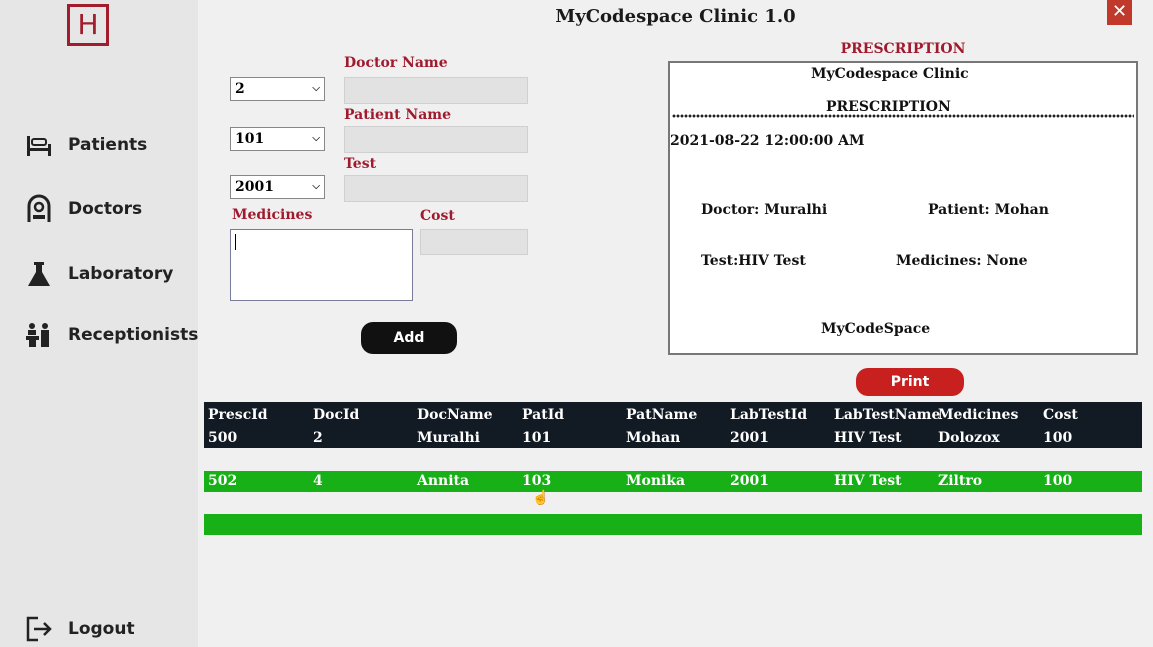 Image resolution: width=1153 pixels, height=647 pixels. What do you see at coordinates (238, 415) in the screenshot?
I see `column-header: PrescId` at bounding box center [238, 415].